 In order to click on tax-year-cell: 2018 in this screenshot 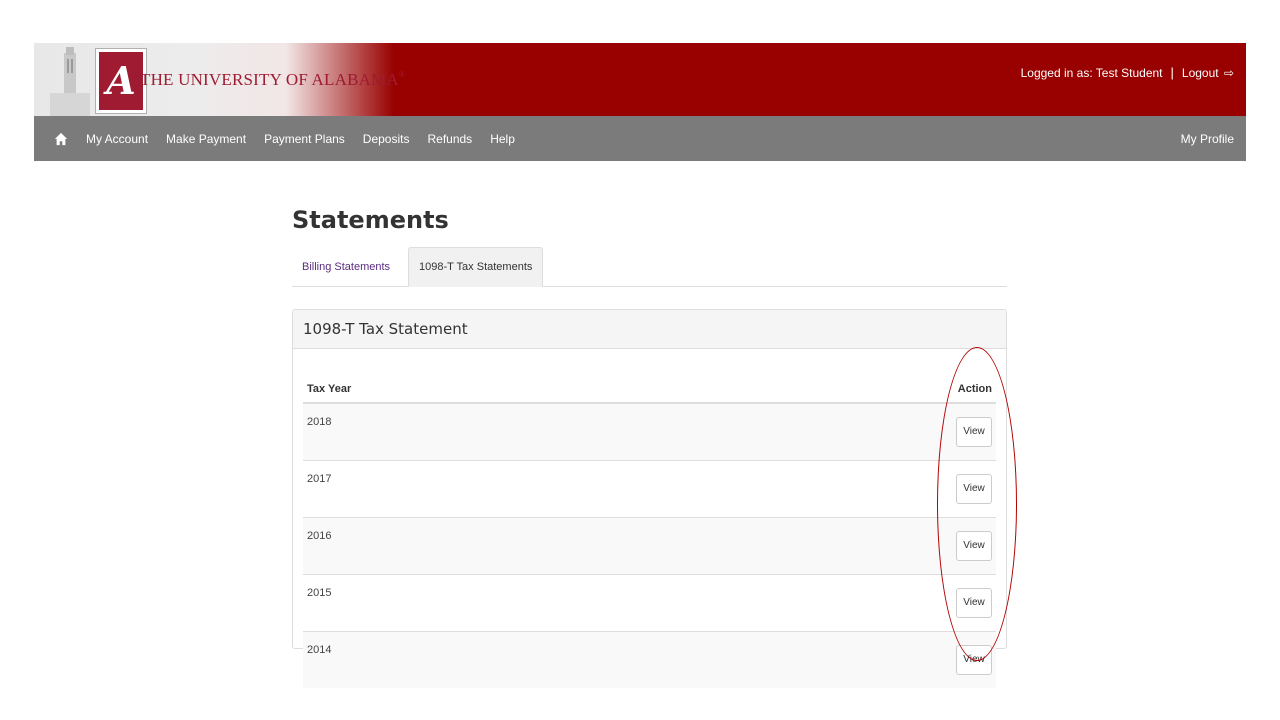, I will do `click(491, 431)`.